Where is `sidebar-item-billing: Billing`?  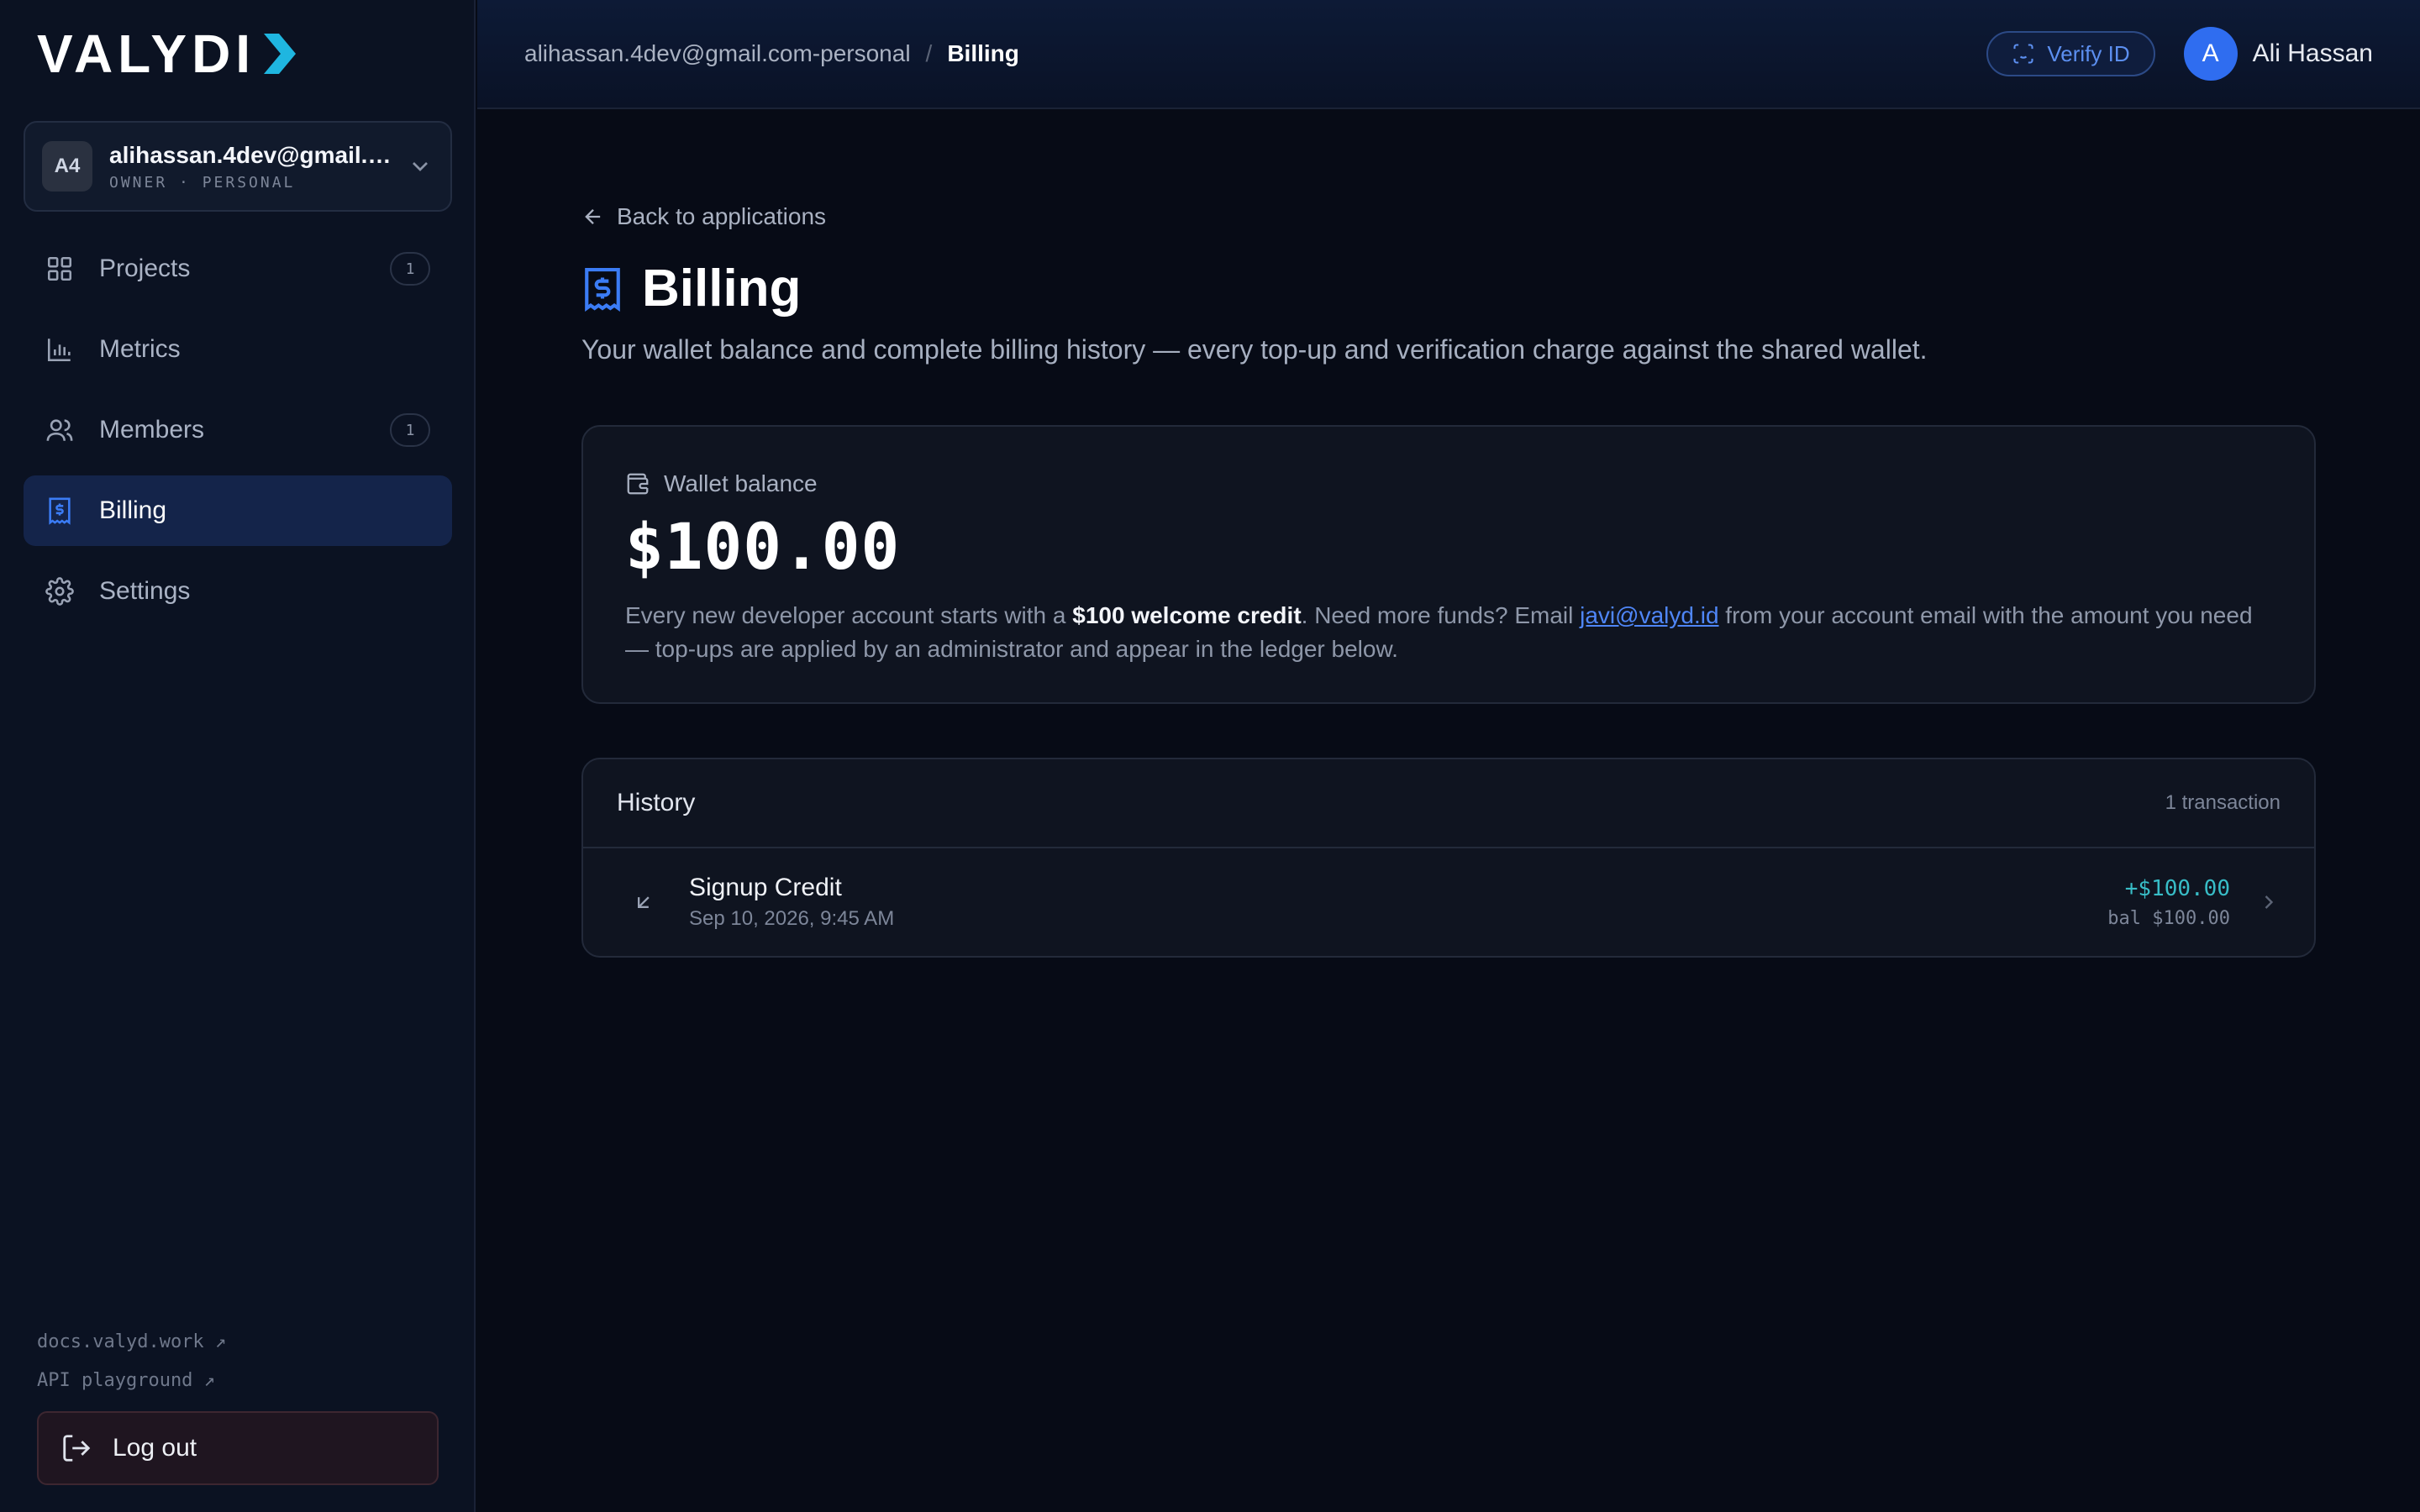 sidebar-item-billing: Billing is located at coordinates (238, 510).